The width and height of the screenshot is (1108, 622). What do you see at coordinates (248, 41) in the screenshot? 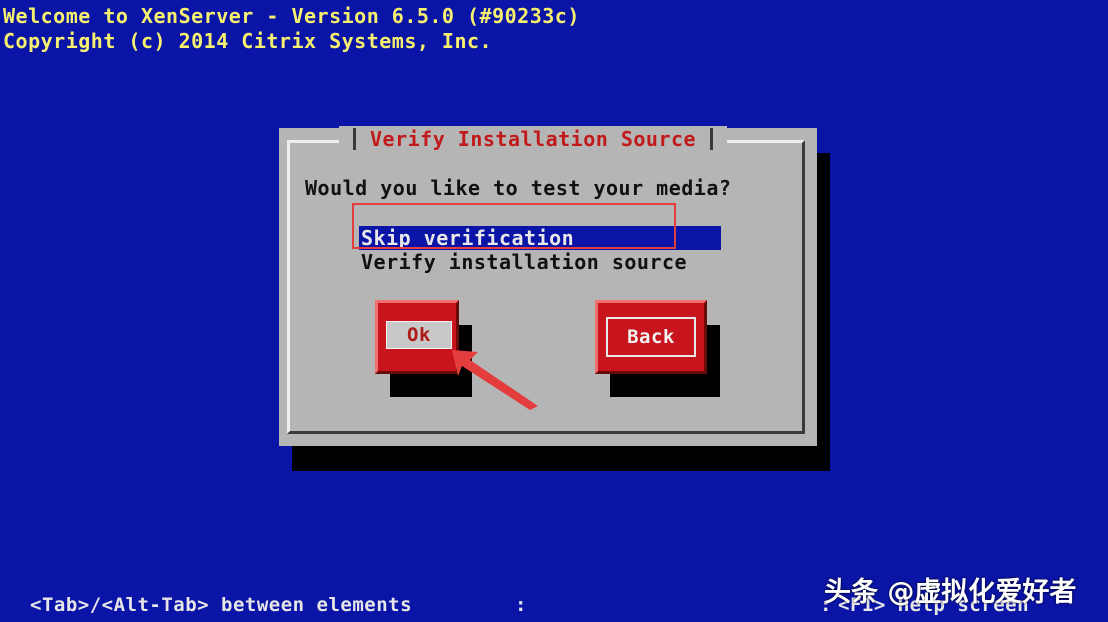
I see `copyright-line: Copyright (c) 2014 Citrix Systems, Inc.` at bounding box center [248, 41].